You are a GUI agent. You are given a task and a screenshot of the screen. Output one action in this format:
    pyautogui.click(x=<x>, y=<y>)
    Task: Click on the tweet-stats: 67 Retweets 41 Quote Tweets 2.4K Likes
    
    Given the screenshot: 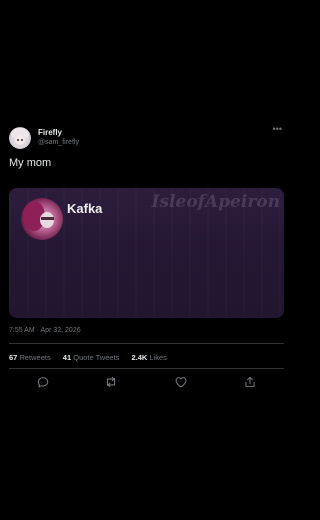 What is the action you would take?
    pyautogui.click(x=93, y=357)
    